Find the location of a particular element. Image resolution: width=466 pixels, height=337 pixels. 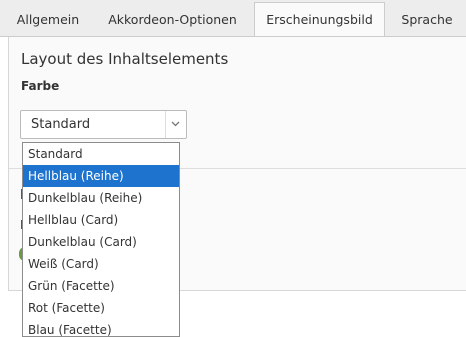

chevron-down-icon is located at coordinates (175, 124).